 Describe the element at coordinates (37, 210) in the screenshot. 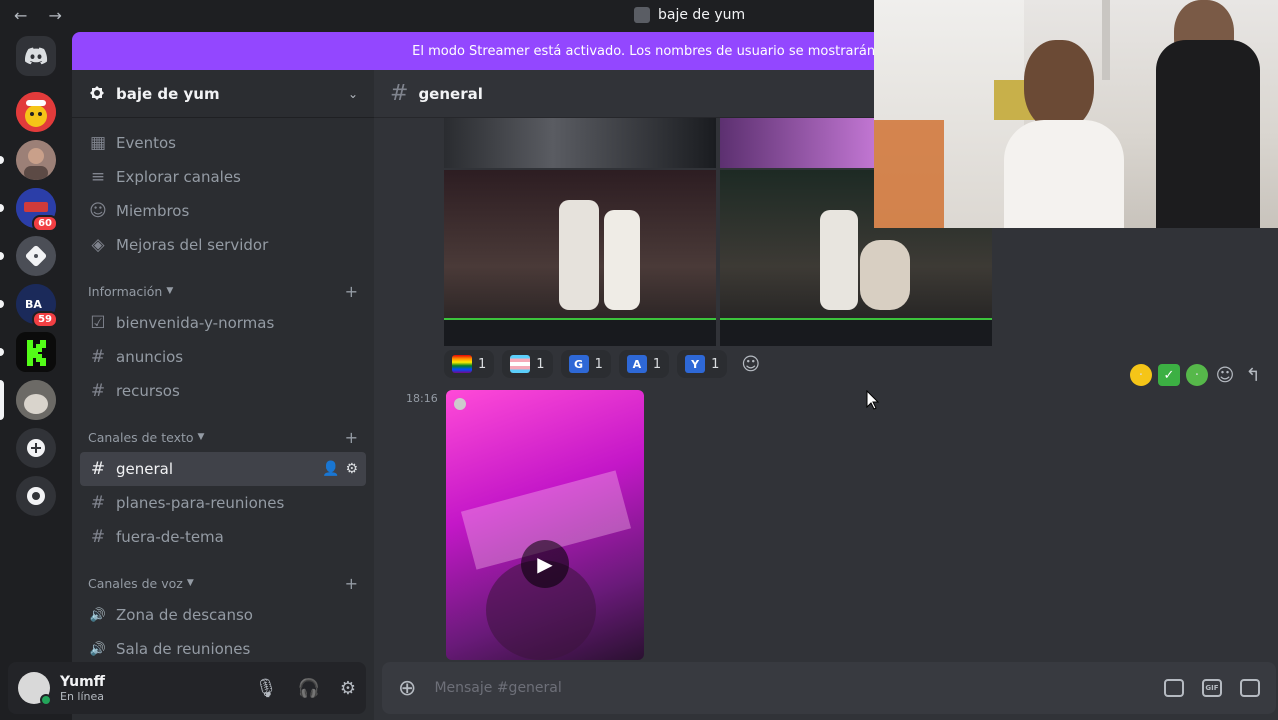

I see `server-league: 60` at that location.